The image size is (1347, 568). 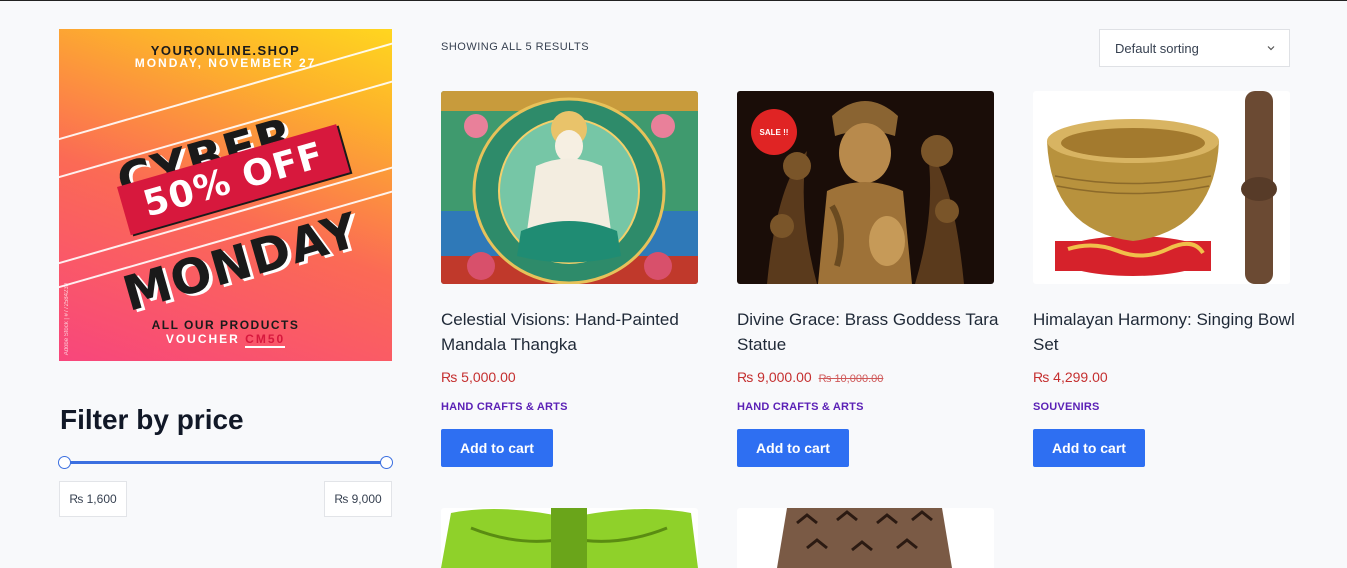 I want to click on price-slider-max-handle, so click(x=386, y=462).